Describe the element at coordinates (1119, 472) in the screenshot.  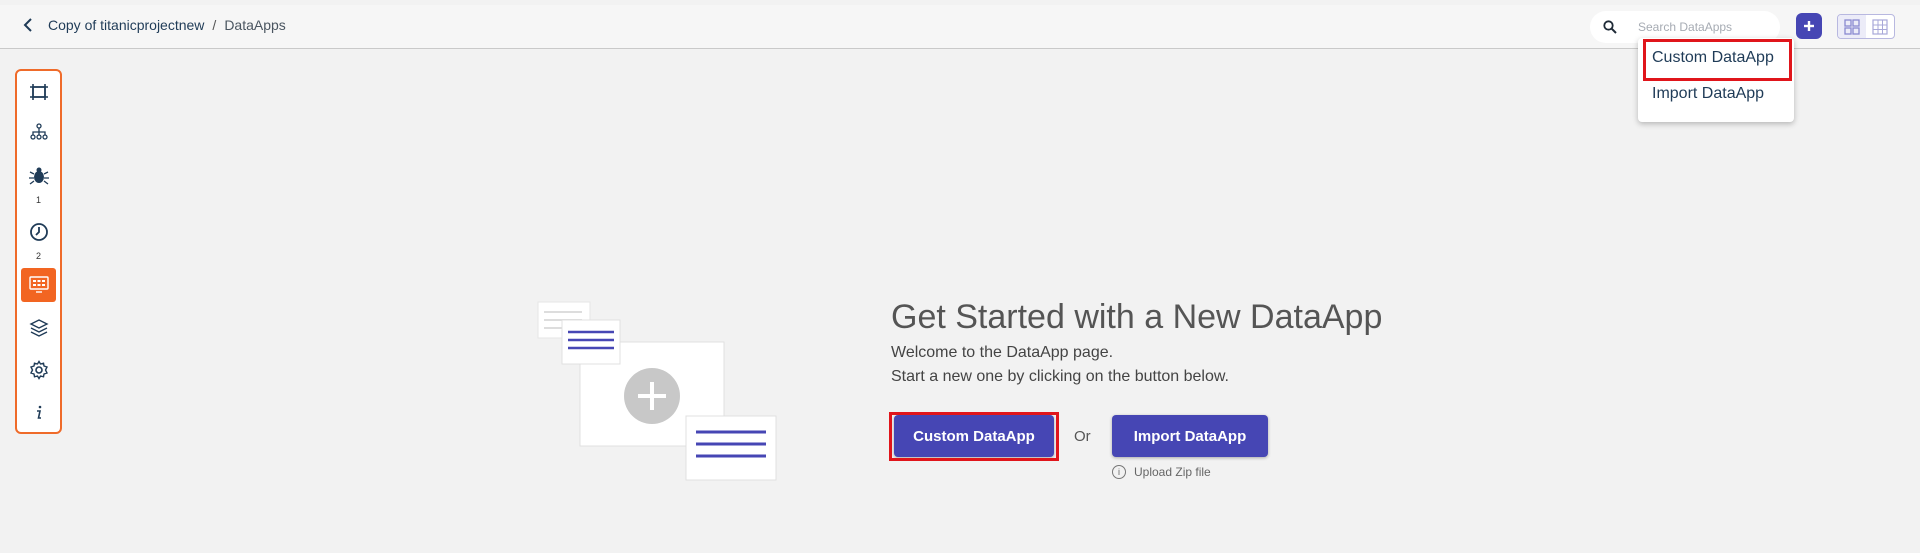
I see `info-circle-icon: i` at that location.